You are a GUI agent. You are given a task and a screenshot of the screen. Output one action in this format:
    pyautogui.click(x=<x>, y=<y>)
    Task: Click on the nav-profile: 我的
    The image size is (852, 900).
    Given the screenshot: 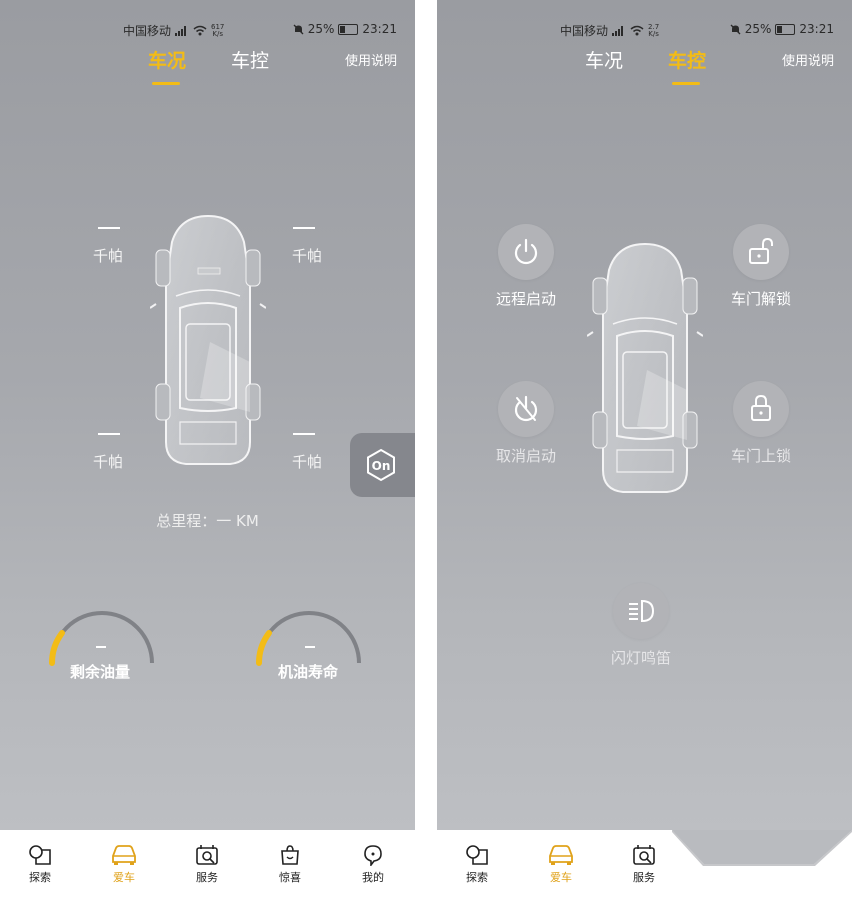 What is the action you would take?
    pyautogui.click(x=373, y=864)
    